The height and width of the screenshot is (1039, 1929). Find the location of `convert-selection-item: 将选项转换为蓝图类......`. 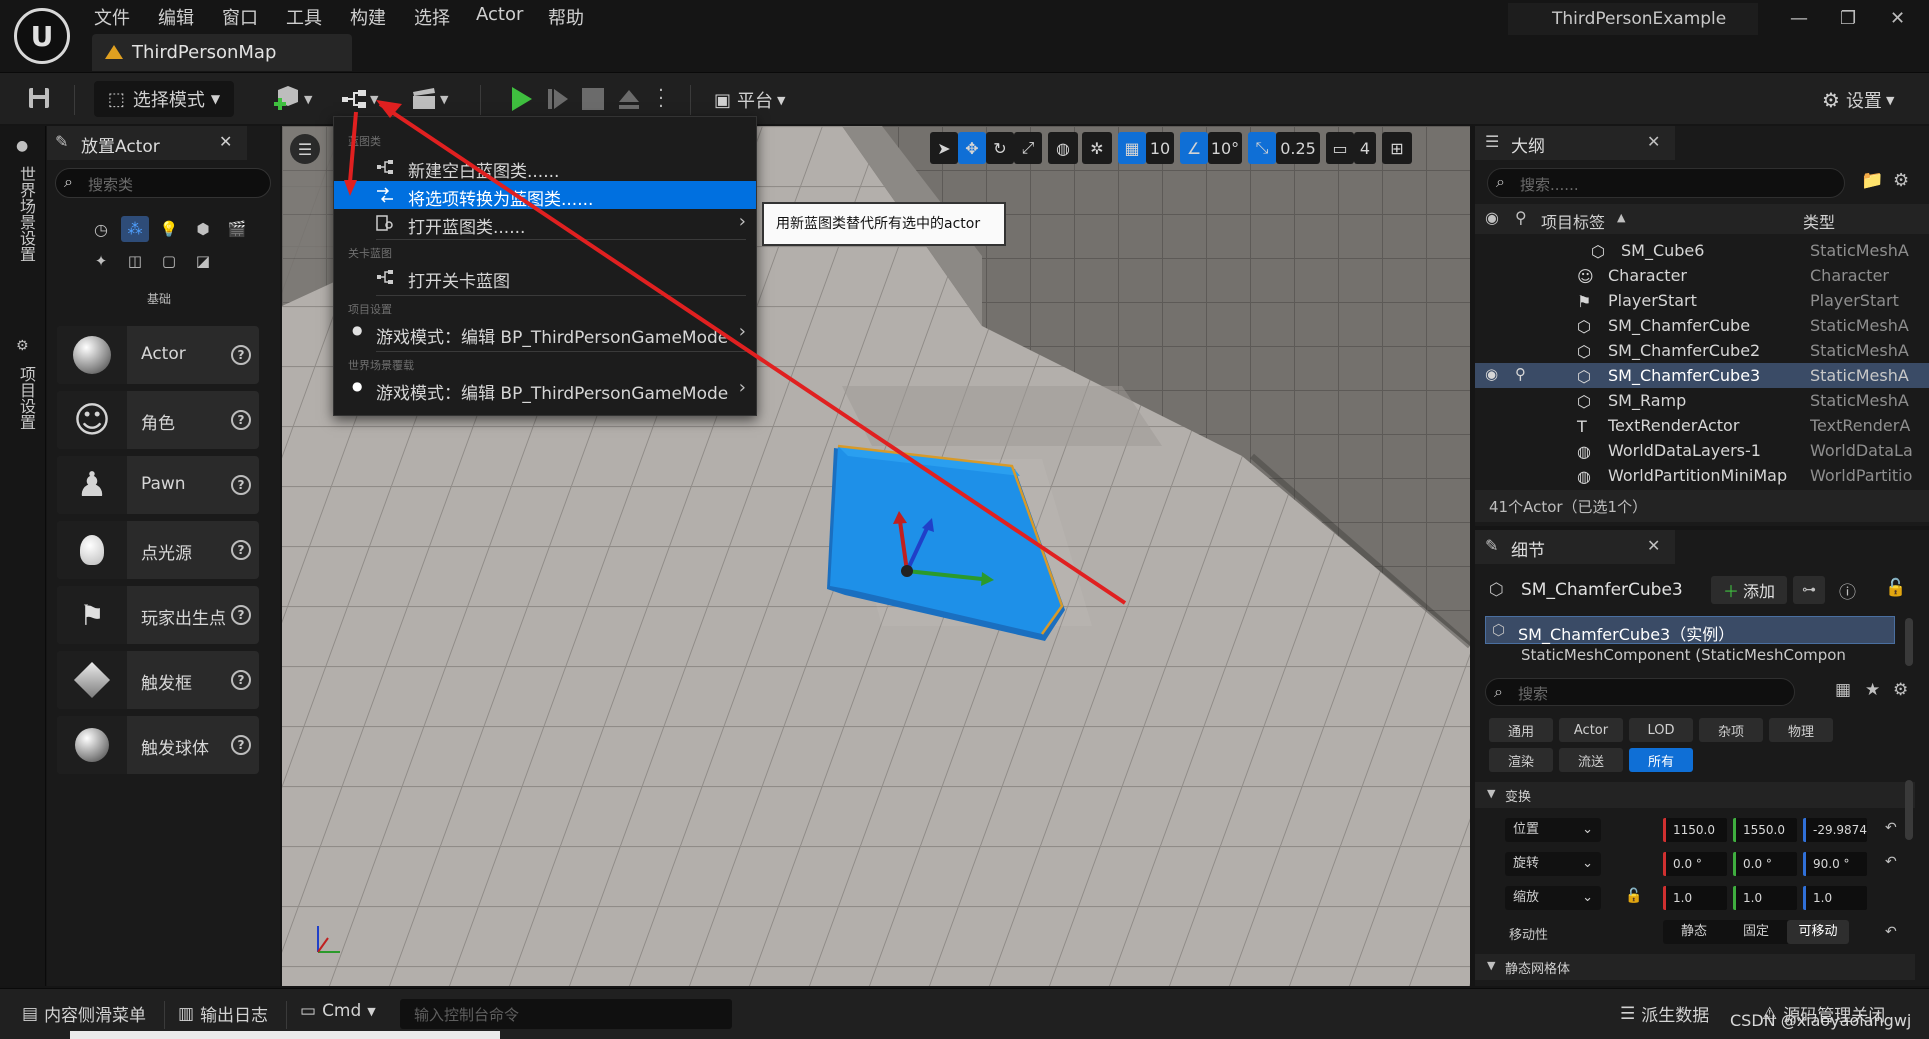

convert-selection-item: 将选项转换为蓝图类...... is located at coordinates (545, 195).